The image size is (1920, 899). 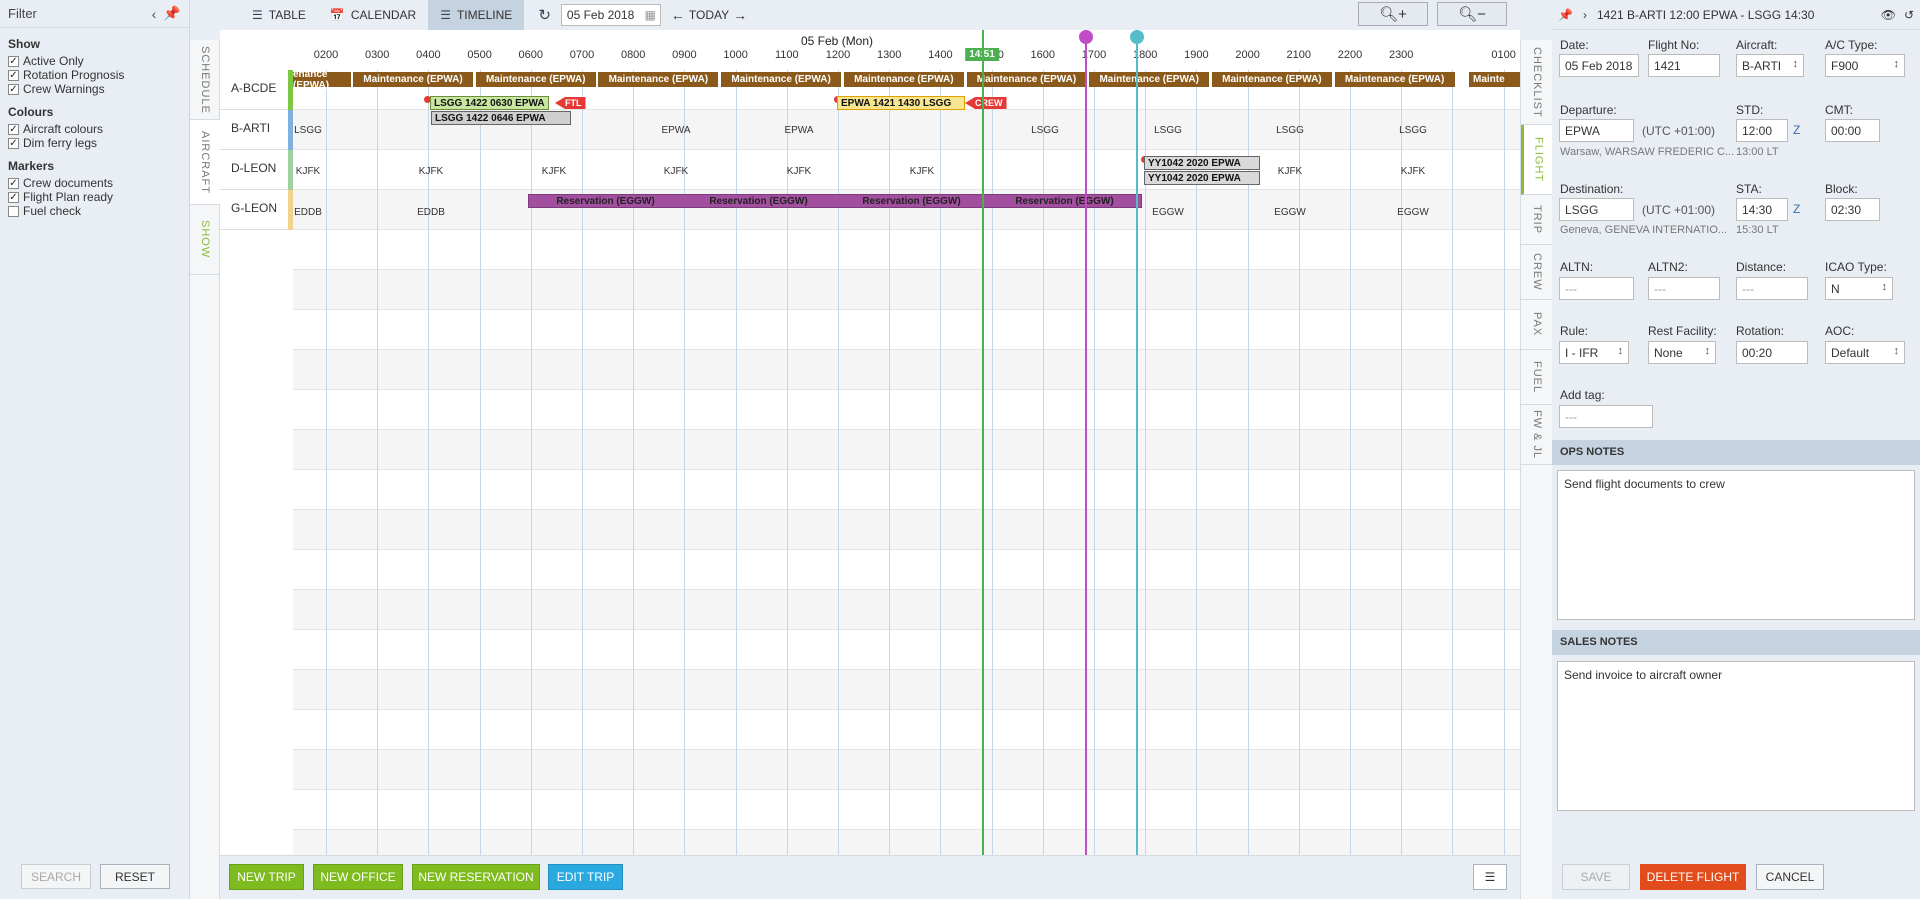 I want to click on prognosis-block-yy1042: YY1042 2020 EPWA, so click(x=1202, y=178).